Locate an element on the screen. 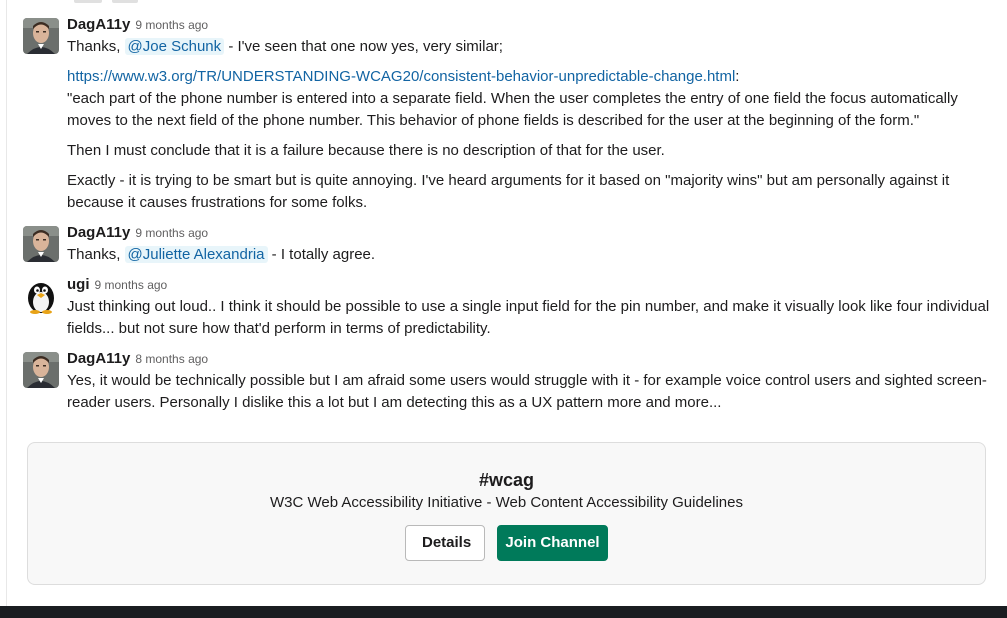 This screenshot has height=618, width=1007. text-span: - I totally agree. is located at coordinates (321, 254).